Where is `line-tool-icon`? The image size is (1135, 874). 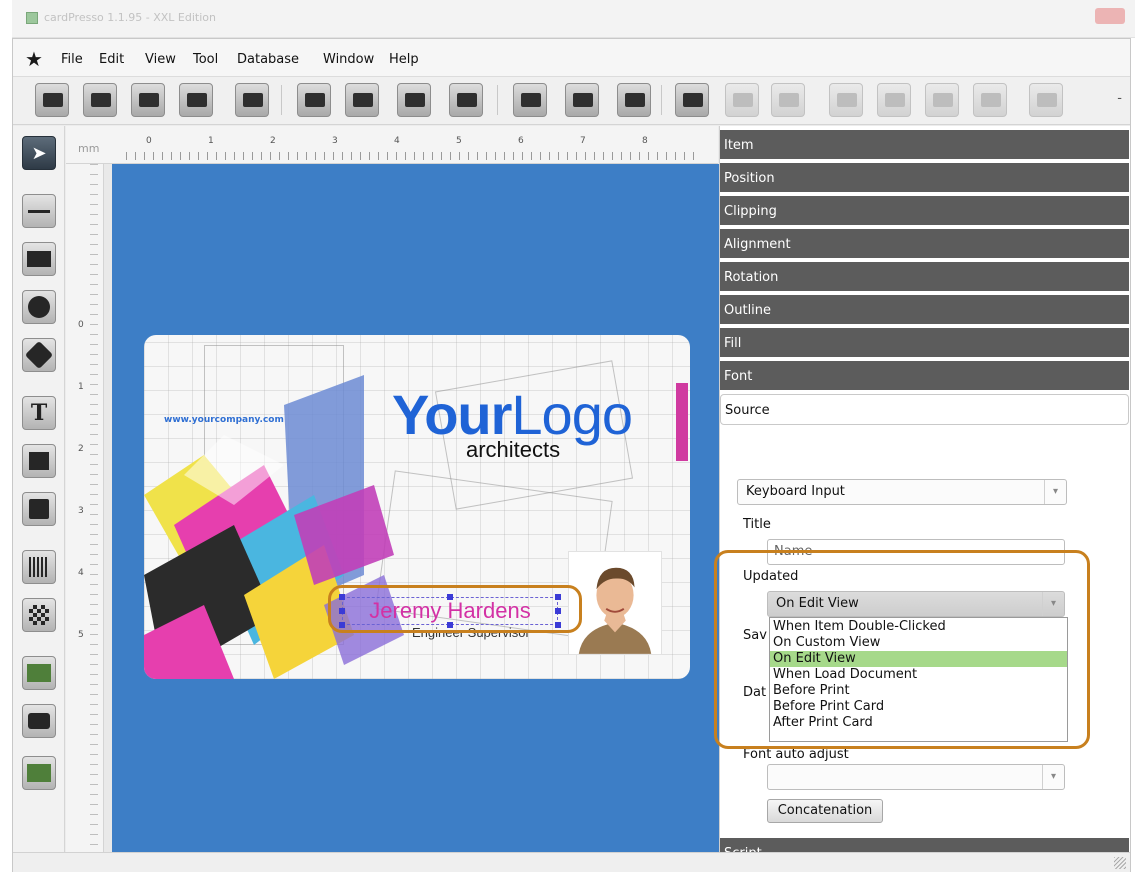 line-tool-icon is located at coordinates (39, 211).